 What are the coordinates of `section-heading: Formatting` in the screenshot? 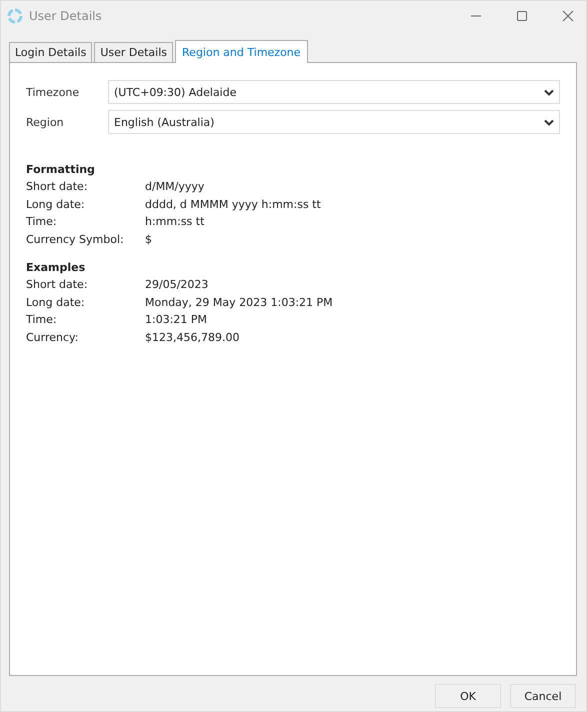 It's located at (61, 169).